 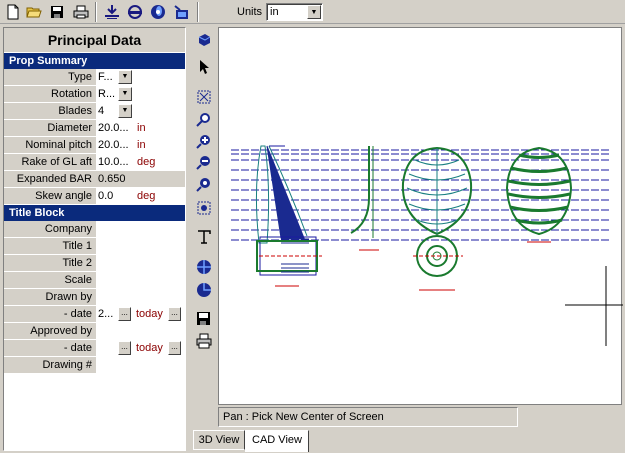 I want to click on diameter-row: Diameter 20.0... in, so click(x=94, y=128).